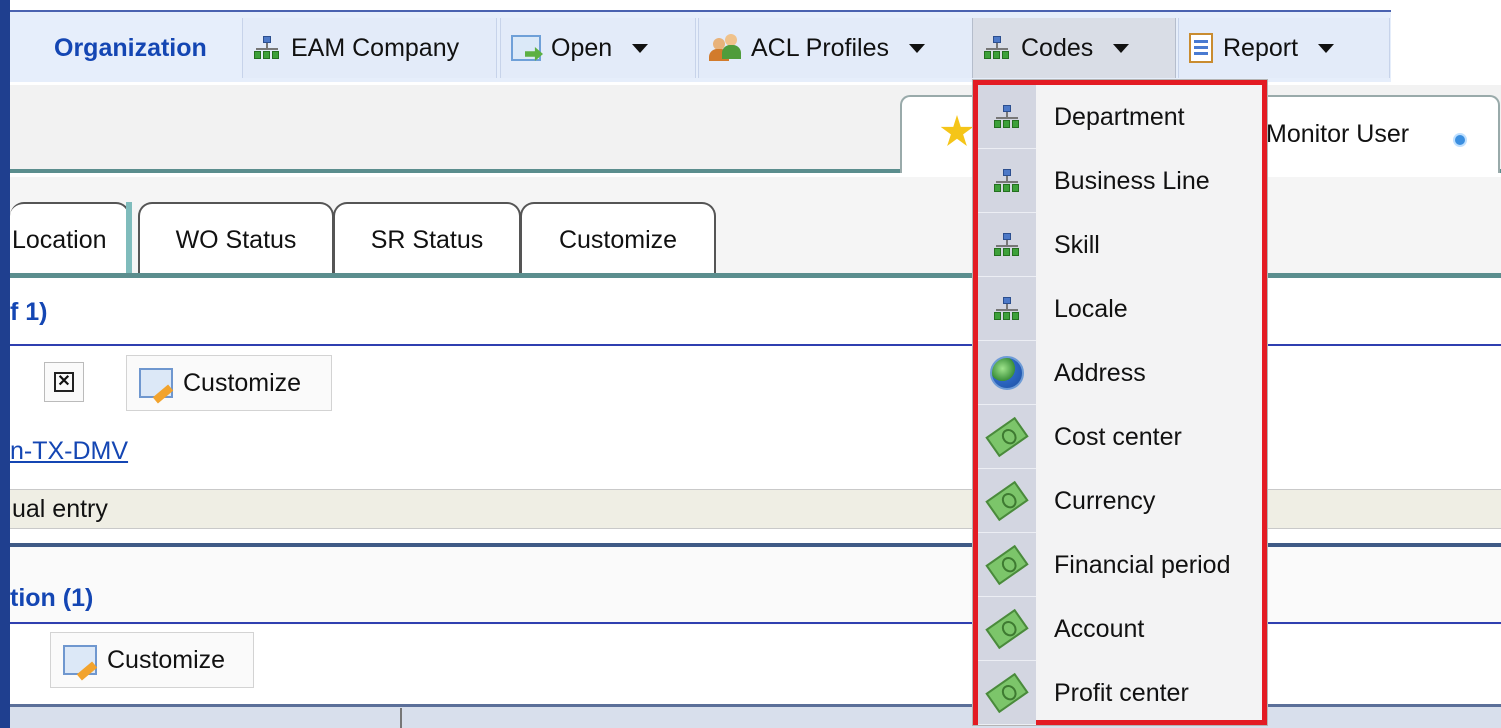  Describe the element at coordinates (1132, 180) in the screenshot. I see `menu-item-label: Business Line` at that location.